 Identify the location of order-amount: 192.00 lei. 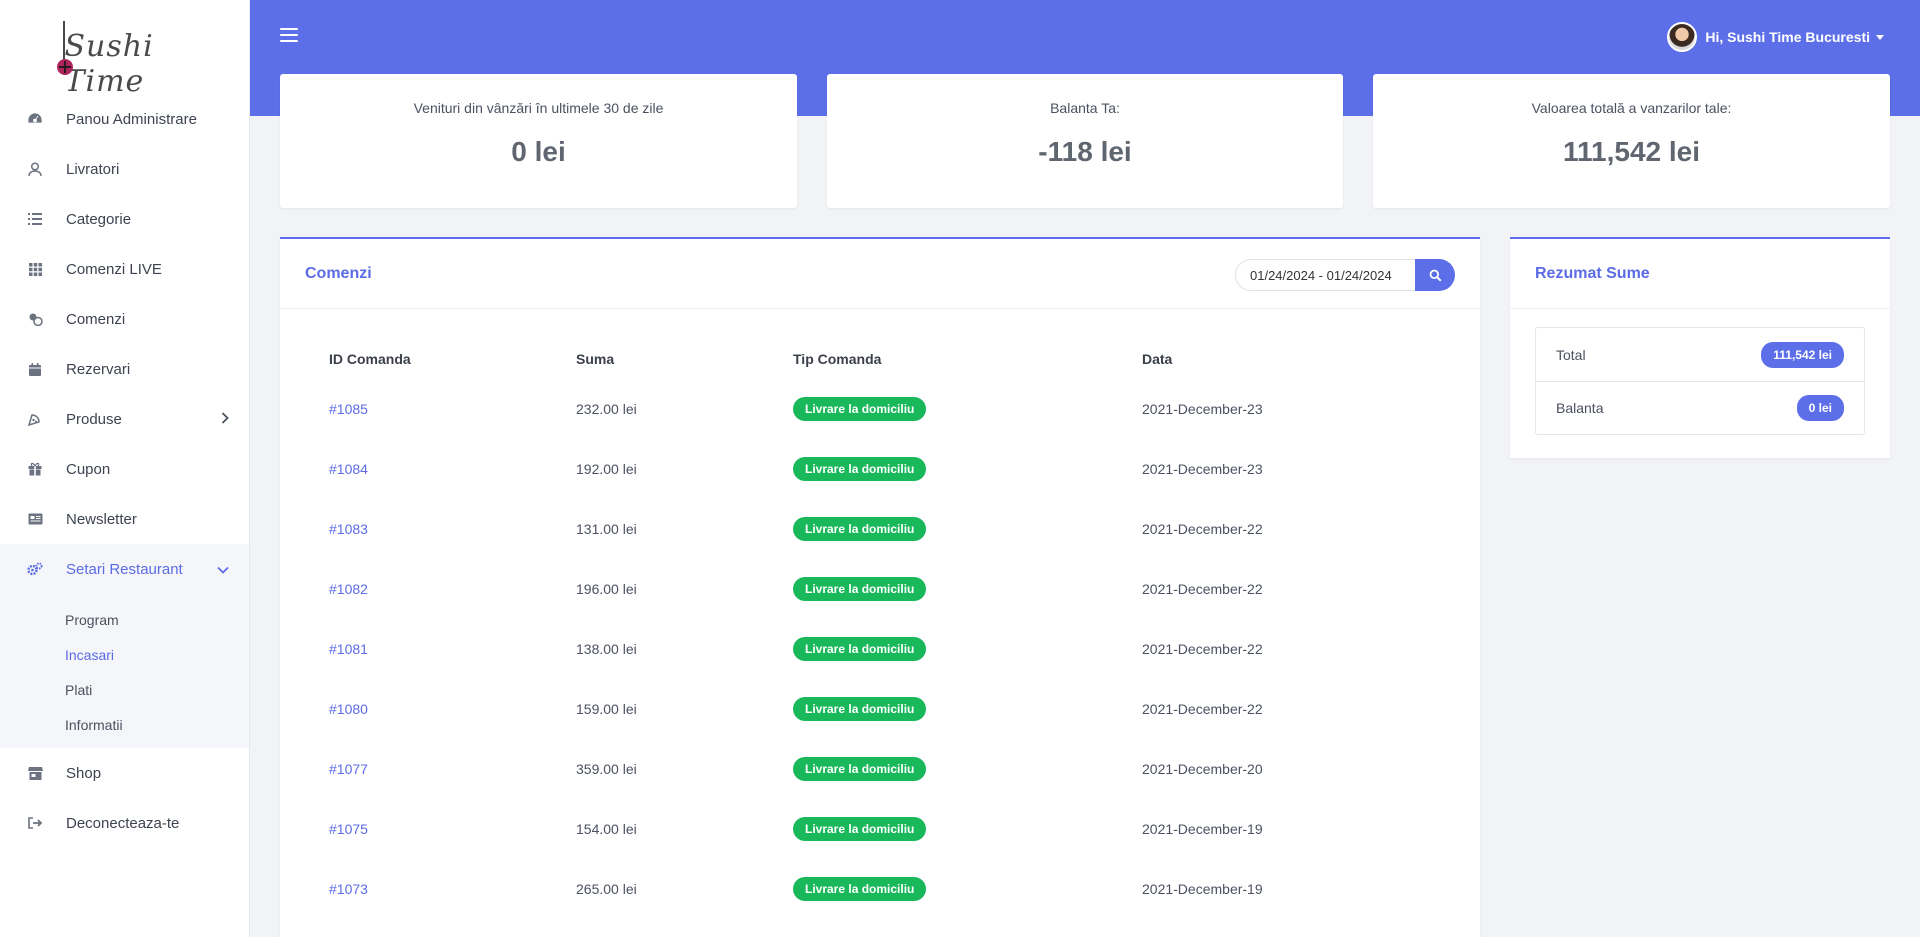
(606, 469).